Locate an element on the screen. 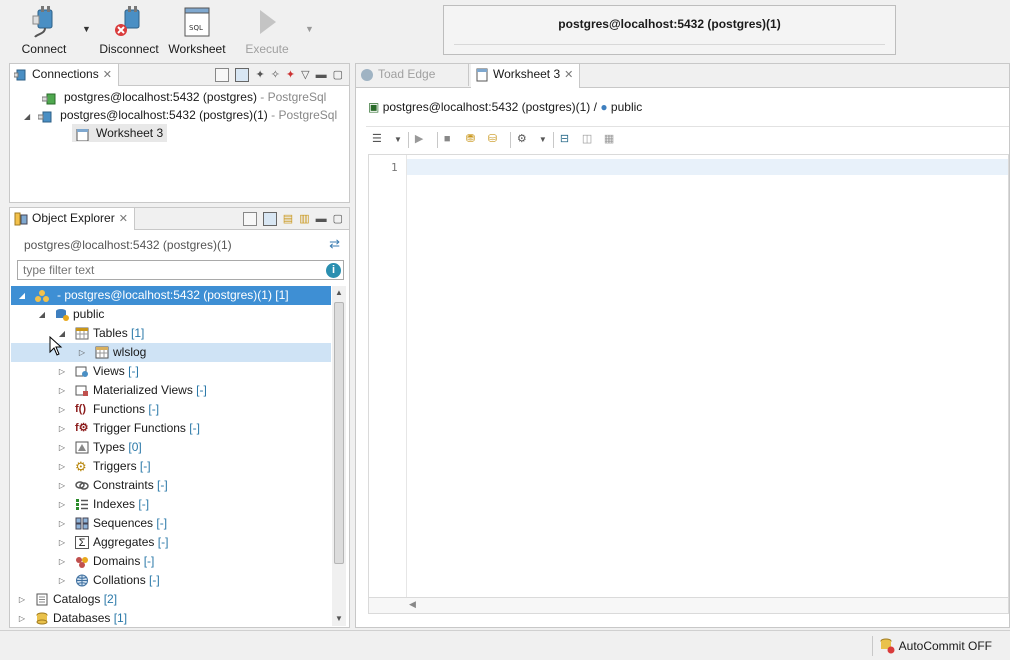 The width and height of the screenshot is (1010, 660). connect-selected-icon: ✧ is located at coordinates (275, 75).